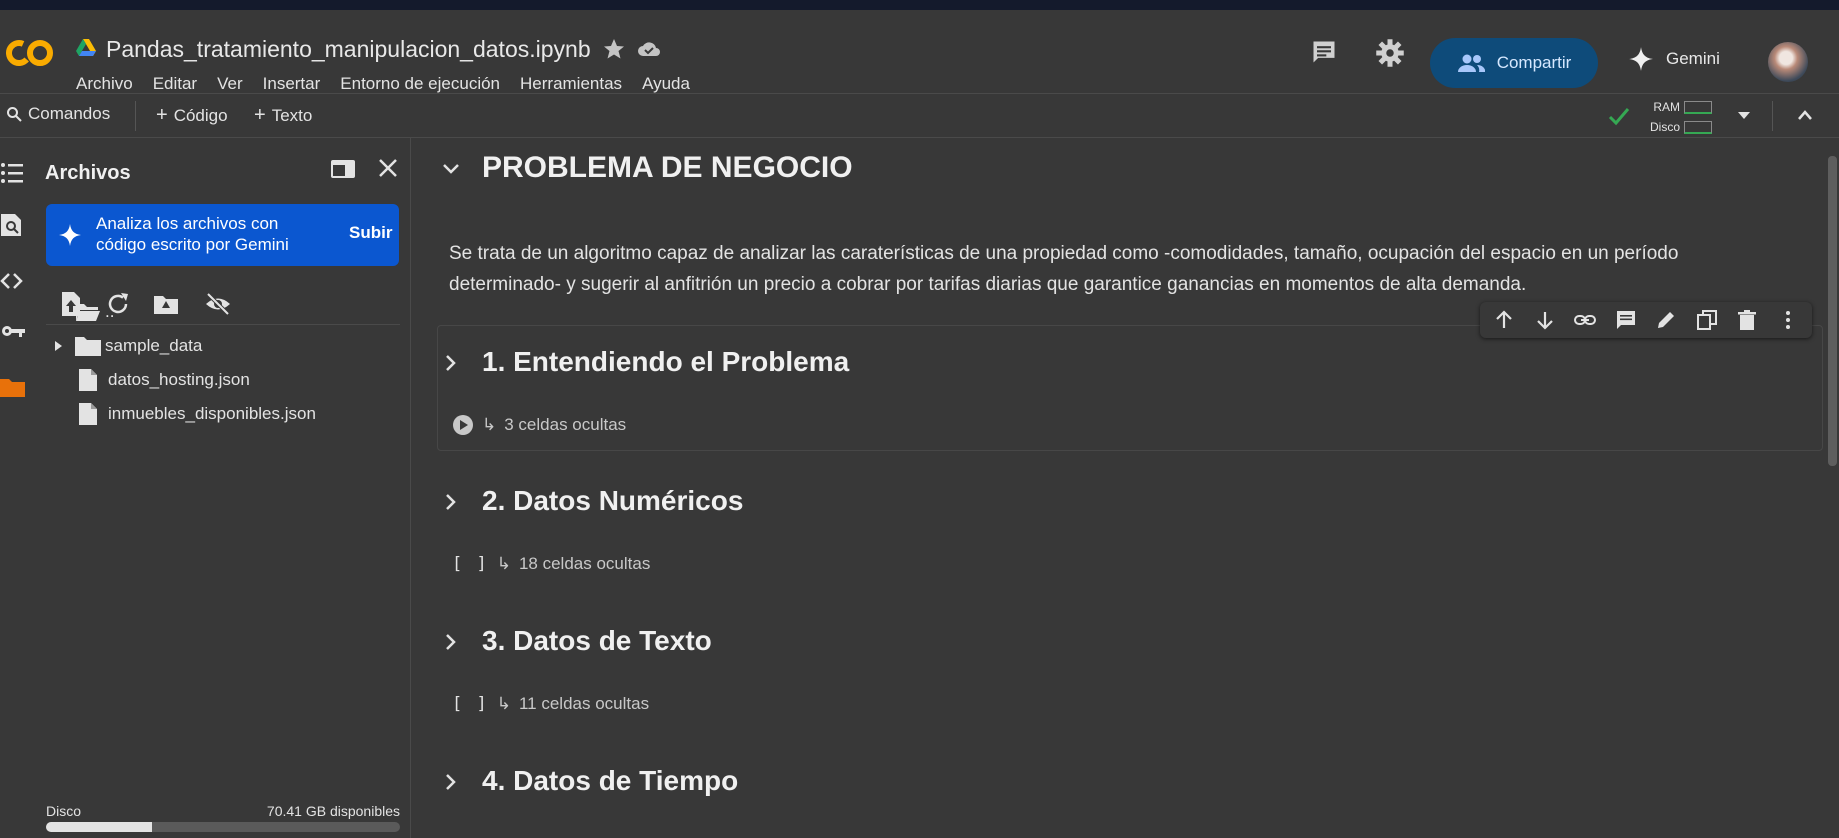  I want to click on delete-icon, so click(1747, 320).